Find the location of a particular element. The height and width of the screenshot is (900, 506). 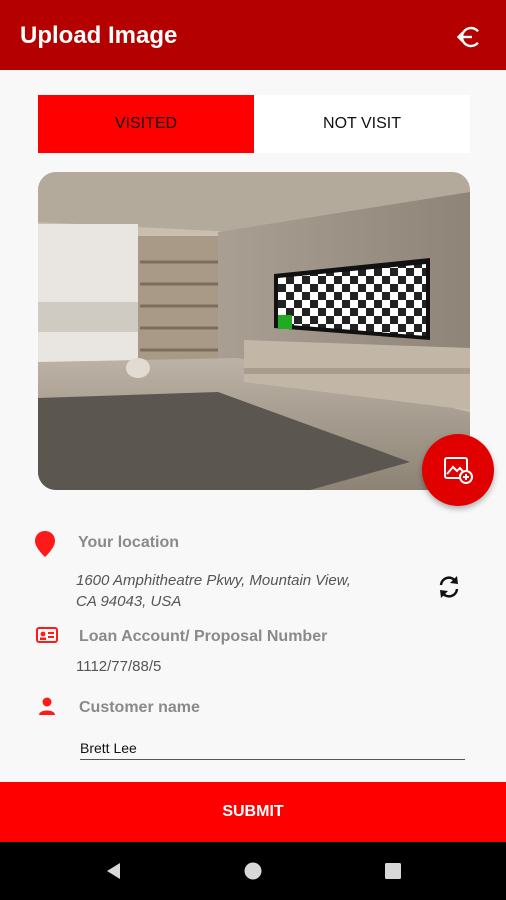

add-photo-icon is located at coordinates (458, 470).